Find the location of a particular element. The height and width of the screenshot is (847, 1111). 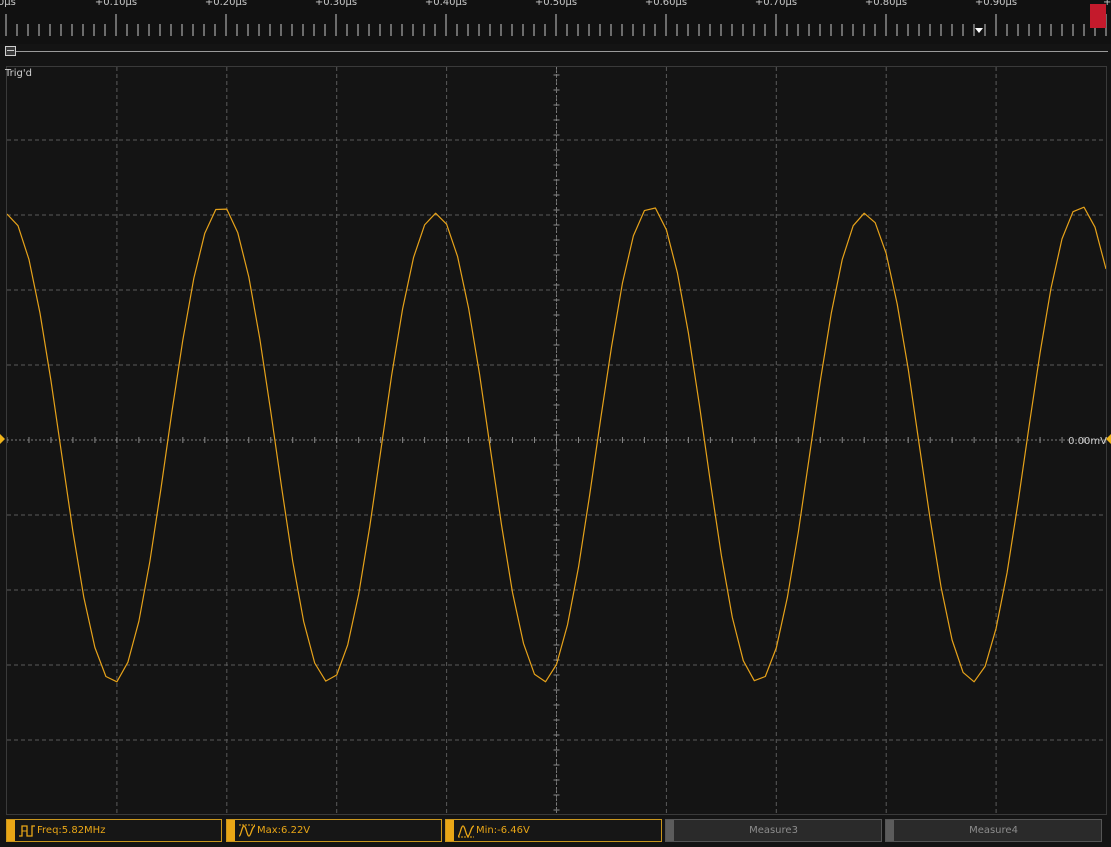

trigger-level-marker is located at coordinates (1108, 439).